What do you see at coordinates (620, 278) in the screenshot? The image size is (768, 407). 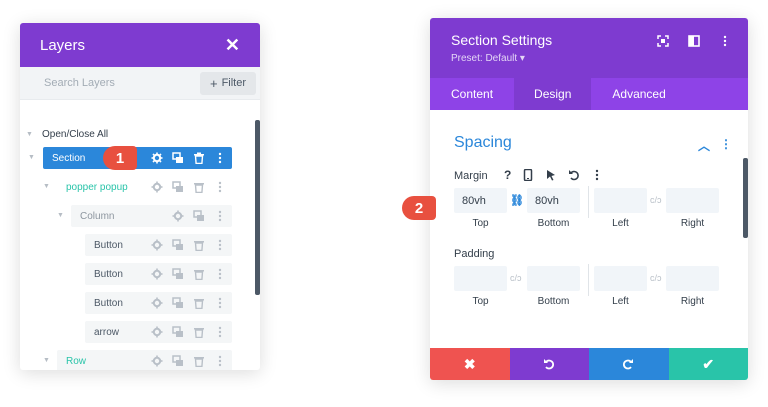 I see `padding-left-input` at bounding box center [620, 278].